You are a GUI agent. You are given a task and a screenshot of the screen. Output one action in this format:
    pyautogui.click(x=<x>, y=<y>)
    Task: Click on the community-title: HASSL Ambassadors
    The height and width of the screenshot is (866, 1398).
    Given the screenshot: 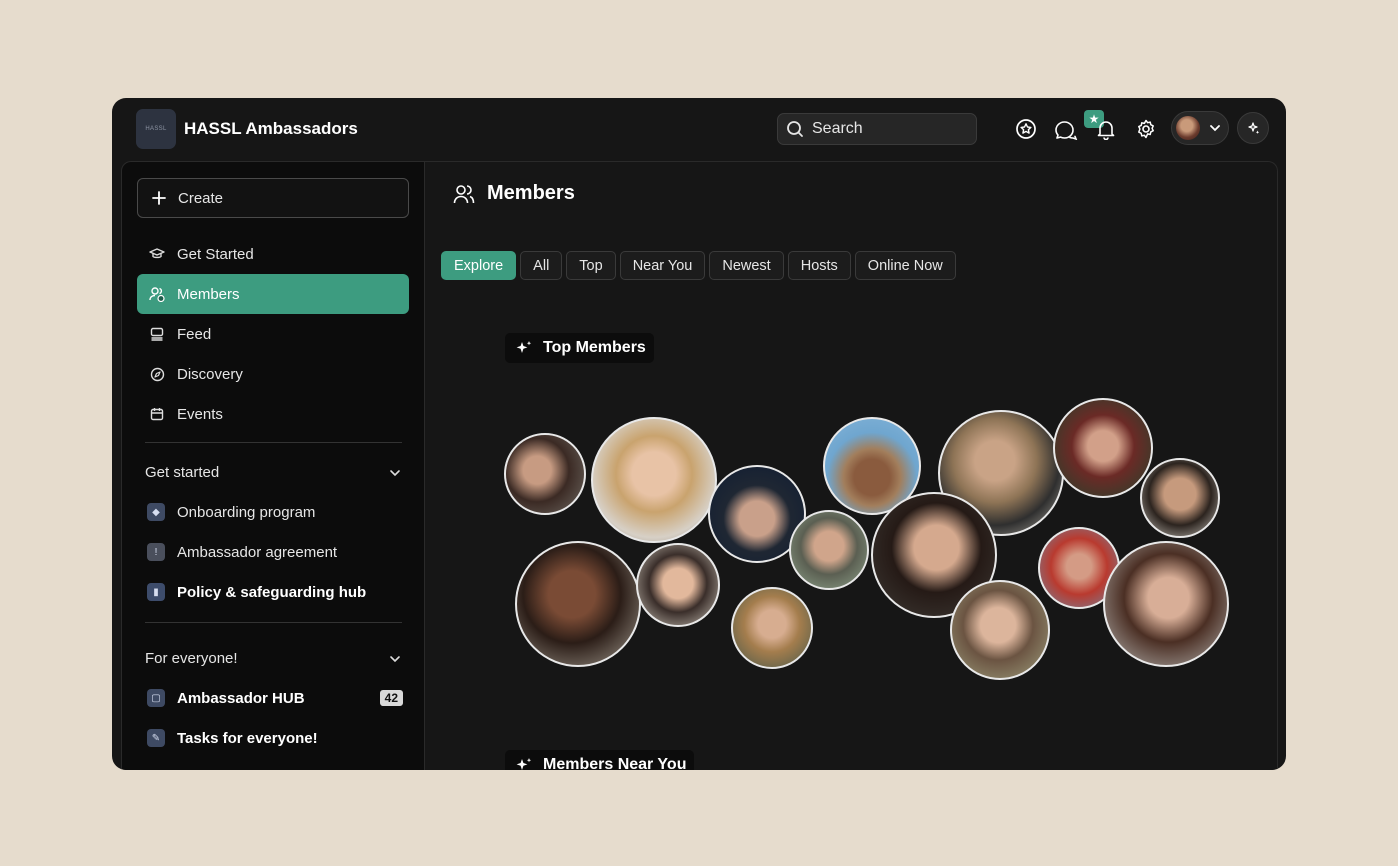 What is the action you would take?
    pyautogui.click(x=271, y=129)
    